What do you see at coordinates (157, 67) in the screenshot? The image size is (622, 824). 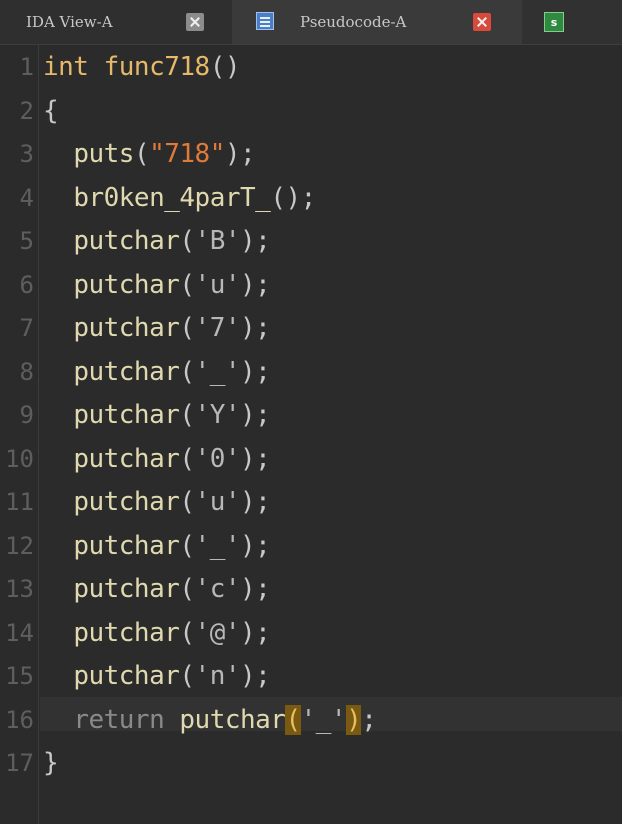 I see `function-name: func718` at bounding box center [157, 67].